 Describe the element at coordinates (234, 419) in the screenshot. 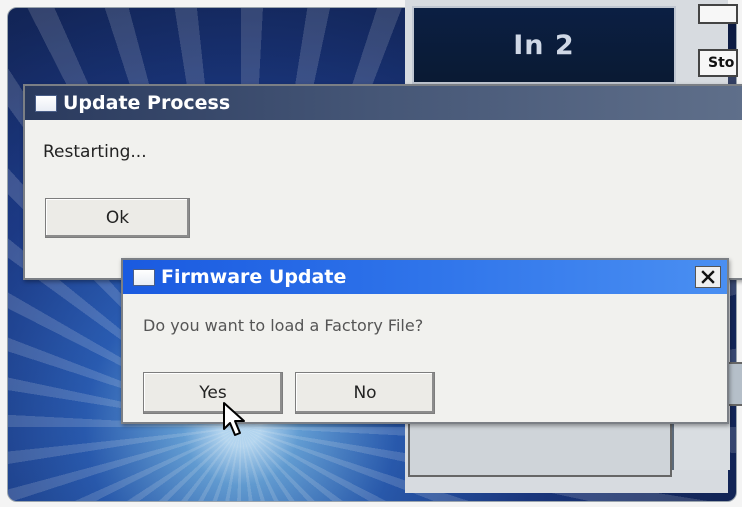

I see `mouse-cursor-icon` at that location.